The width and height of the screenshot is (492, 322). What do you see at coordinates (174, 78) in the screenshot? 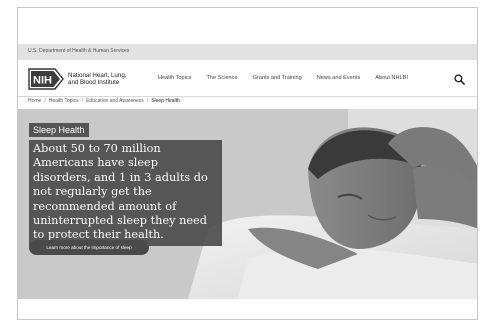
I see `nav-health-topics: Health Topics` at bounding box center [174, 78].